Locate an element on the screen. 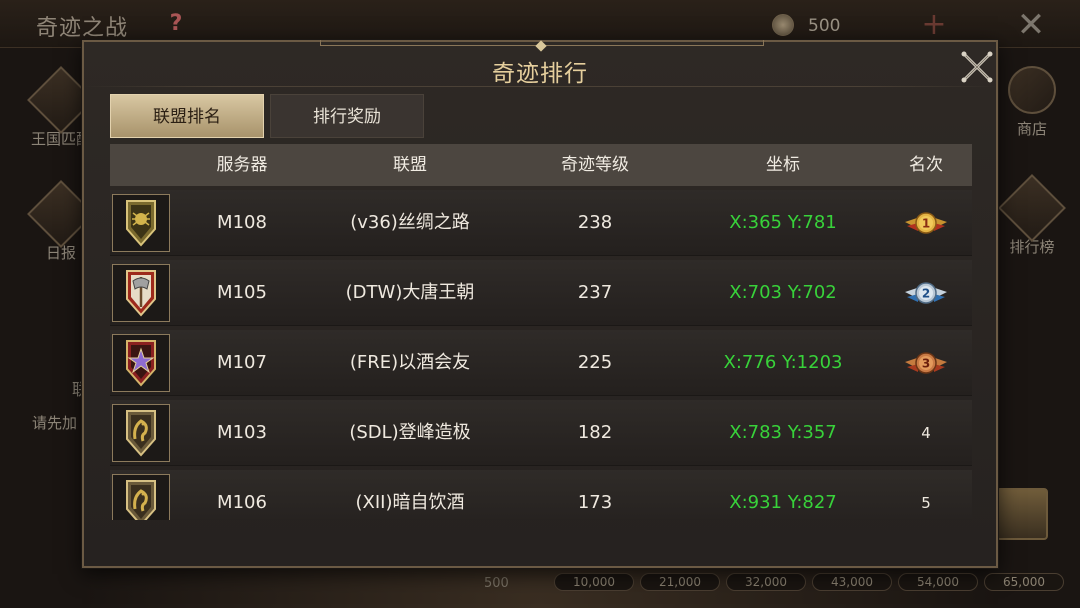  alliance-cell: (v36)丝绸之路 is located at coordinates (410, 222).